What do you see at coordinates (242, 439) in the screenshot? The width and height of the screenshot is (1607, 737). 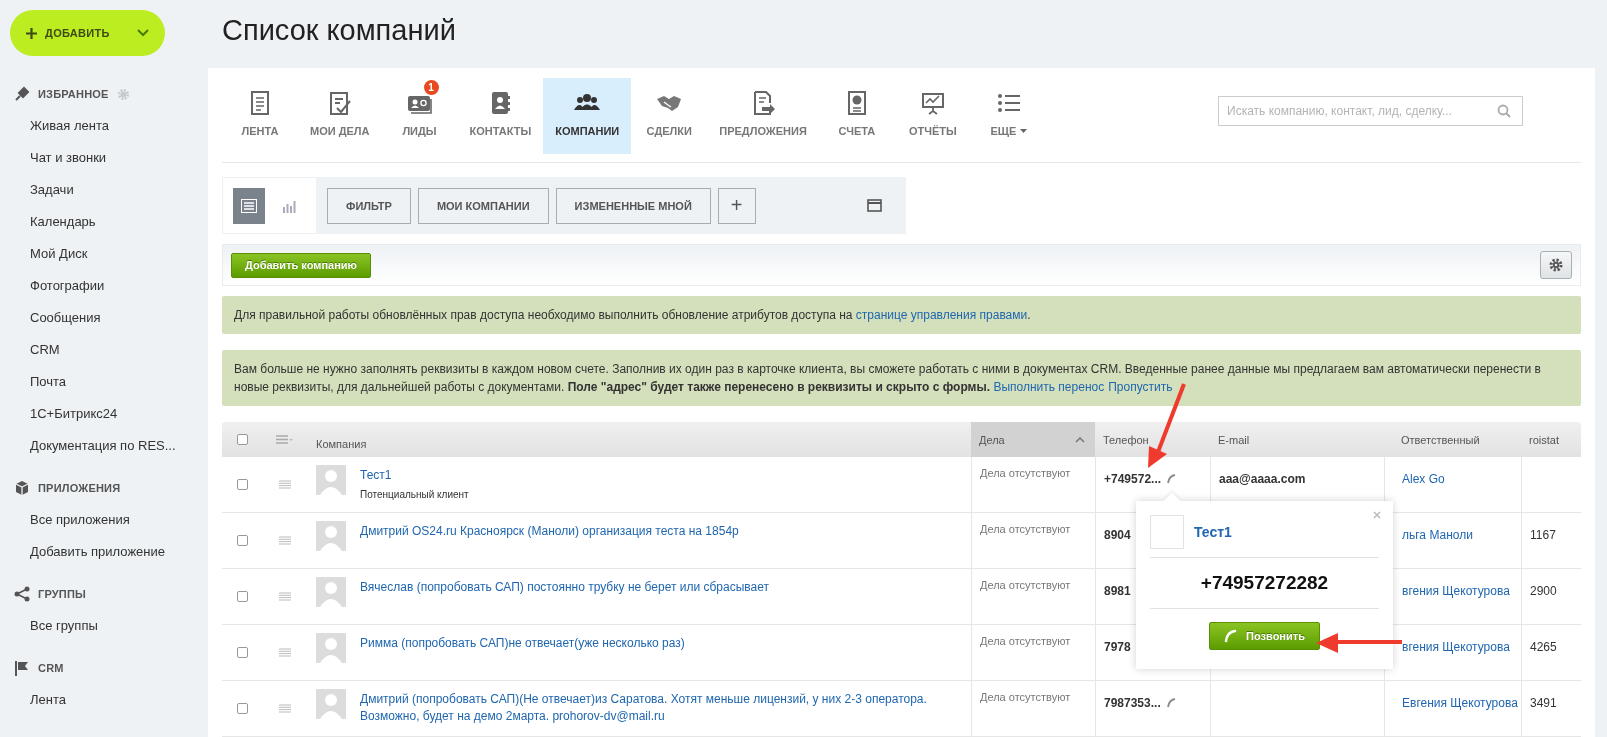 I see `select-all-checkbox` at bounding box center [242, 439].